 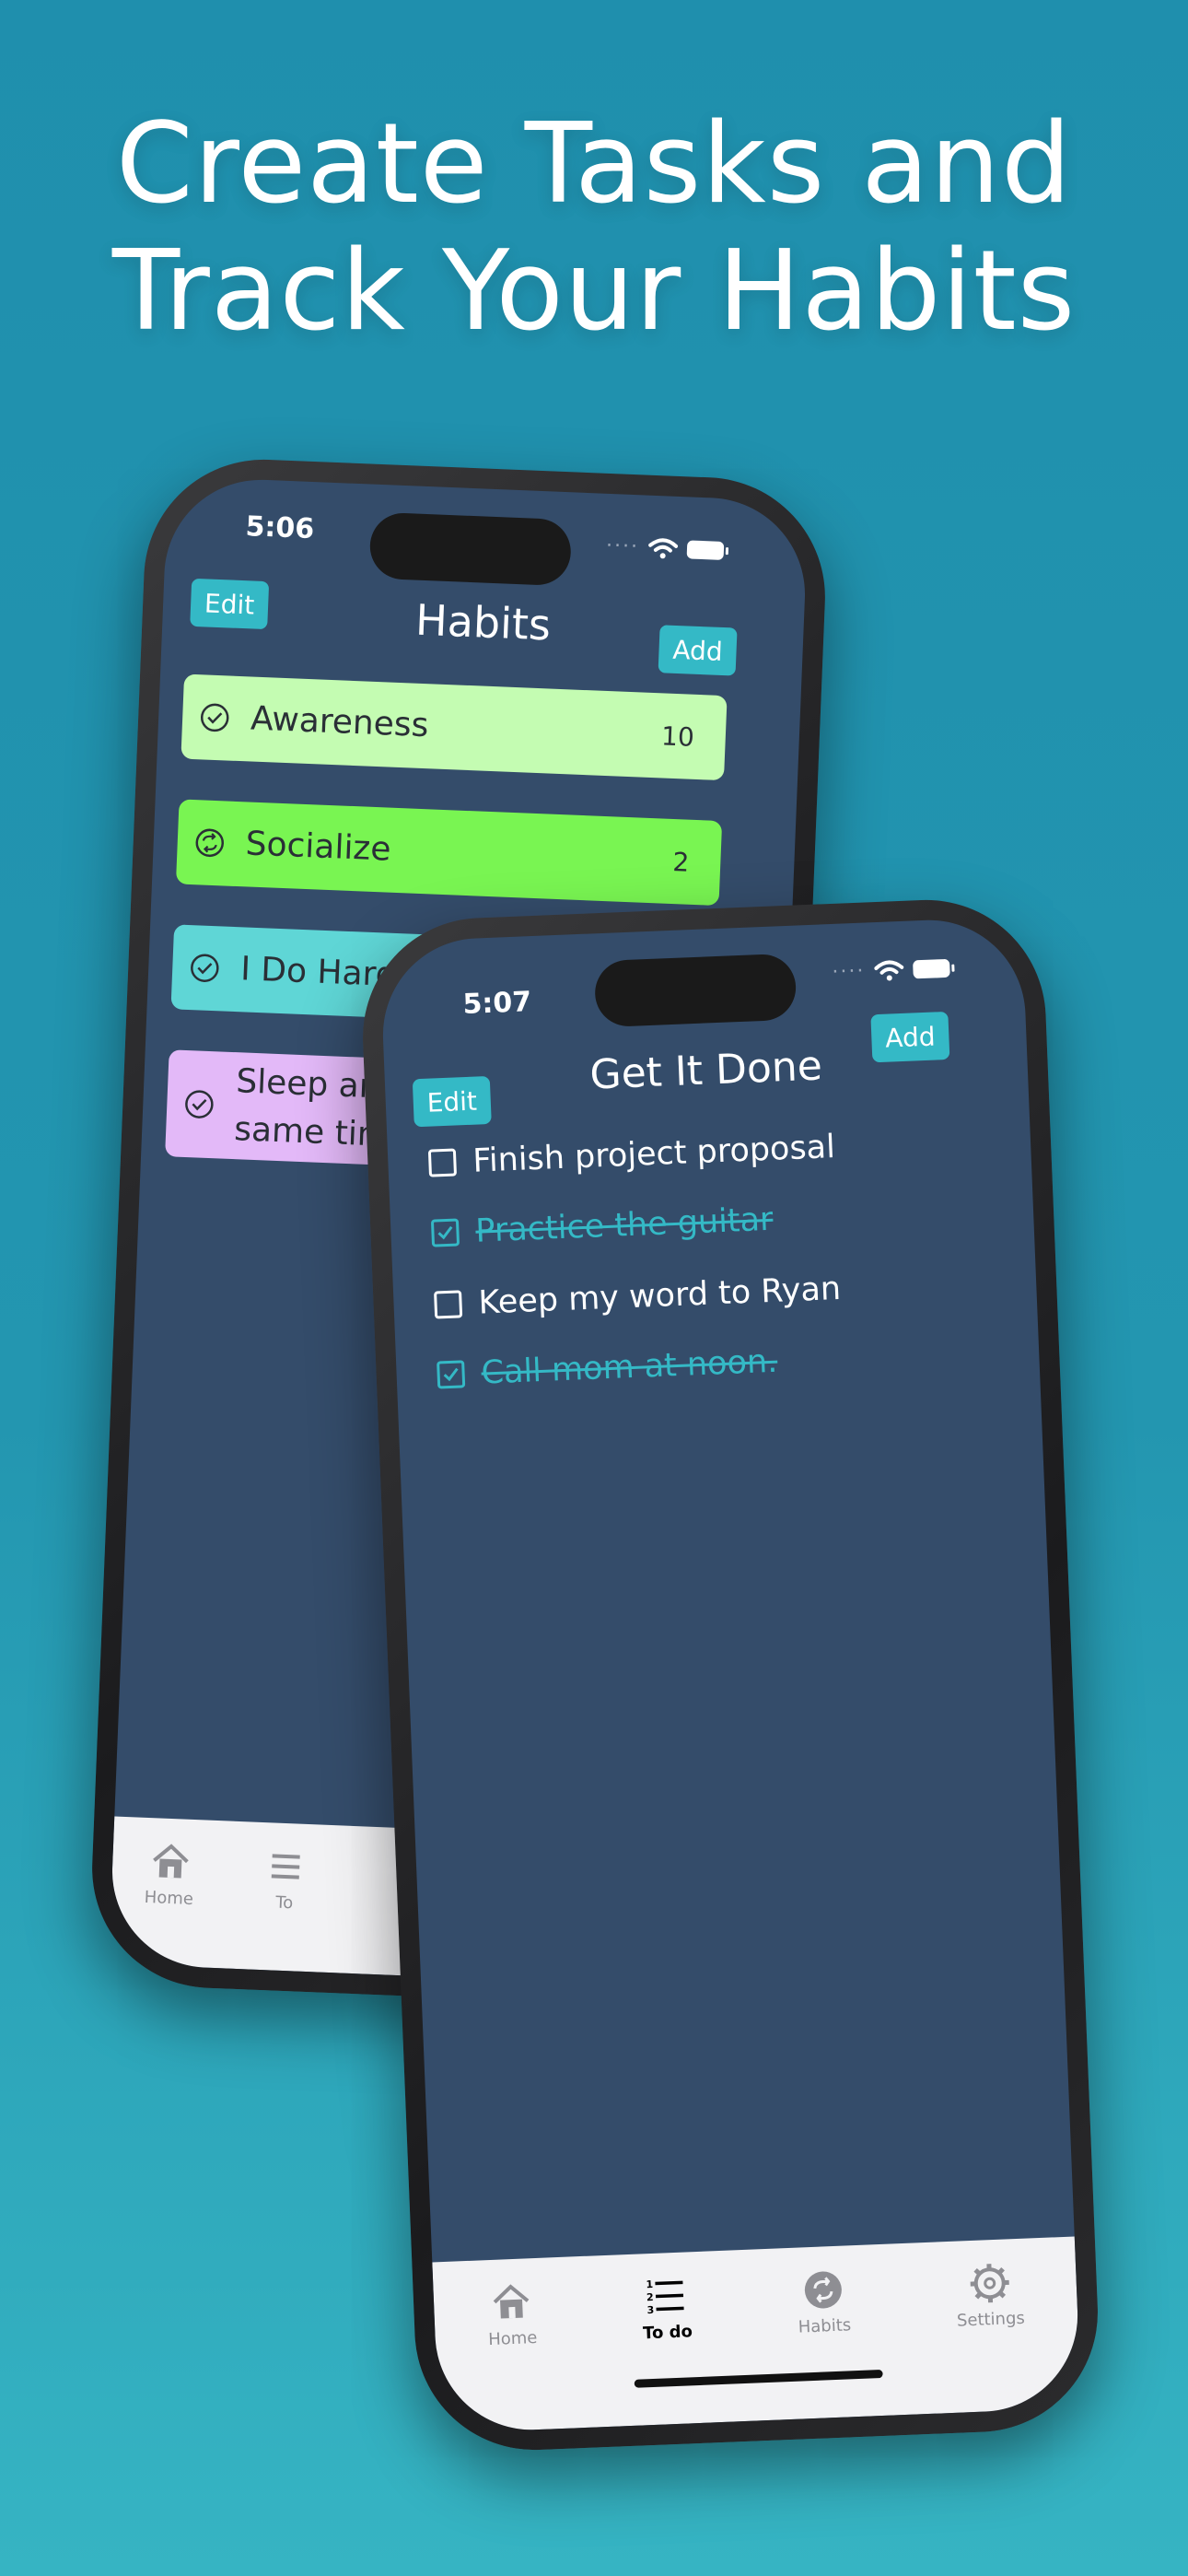 I want to click on gear-icon, so click(x=989, y=2283).